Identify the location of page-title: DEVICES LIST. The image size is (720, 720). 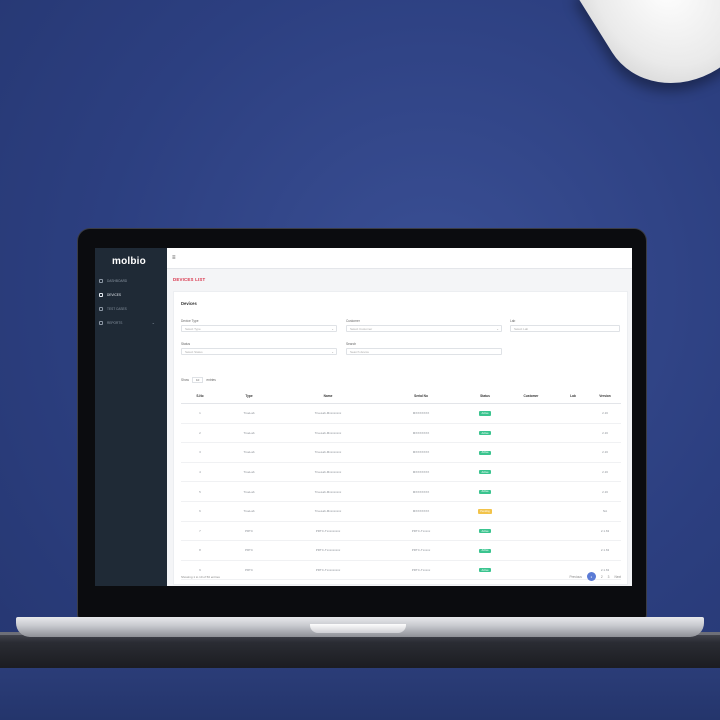
(189, 279).